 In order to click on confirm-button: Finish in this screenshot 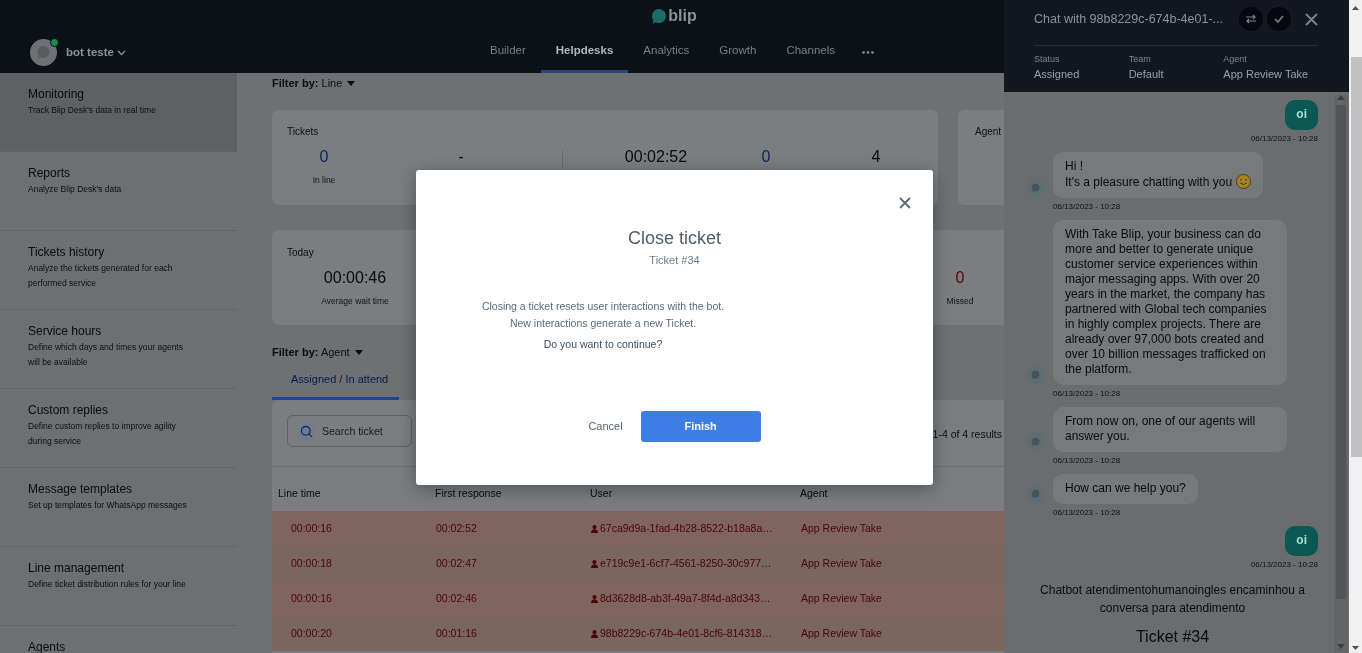, I will do `click(700, 426)`.